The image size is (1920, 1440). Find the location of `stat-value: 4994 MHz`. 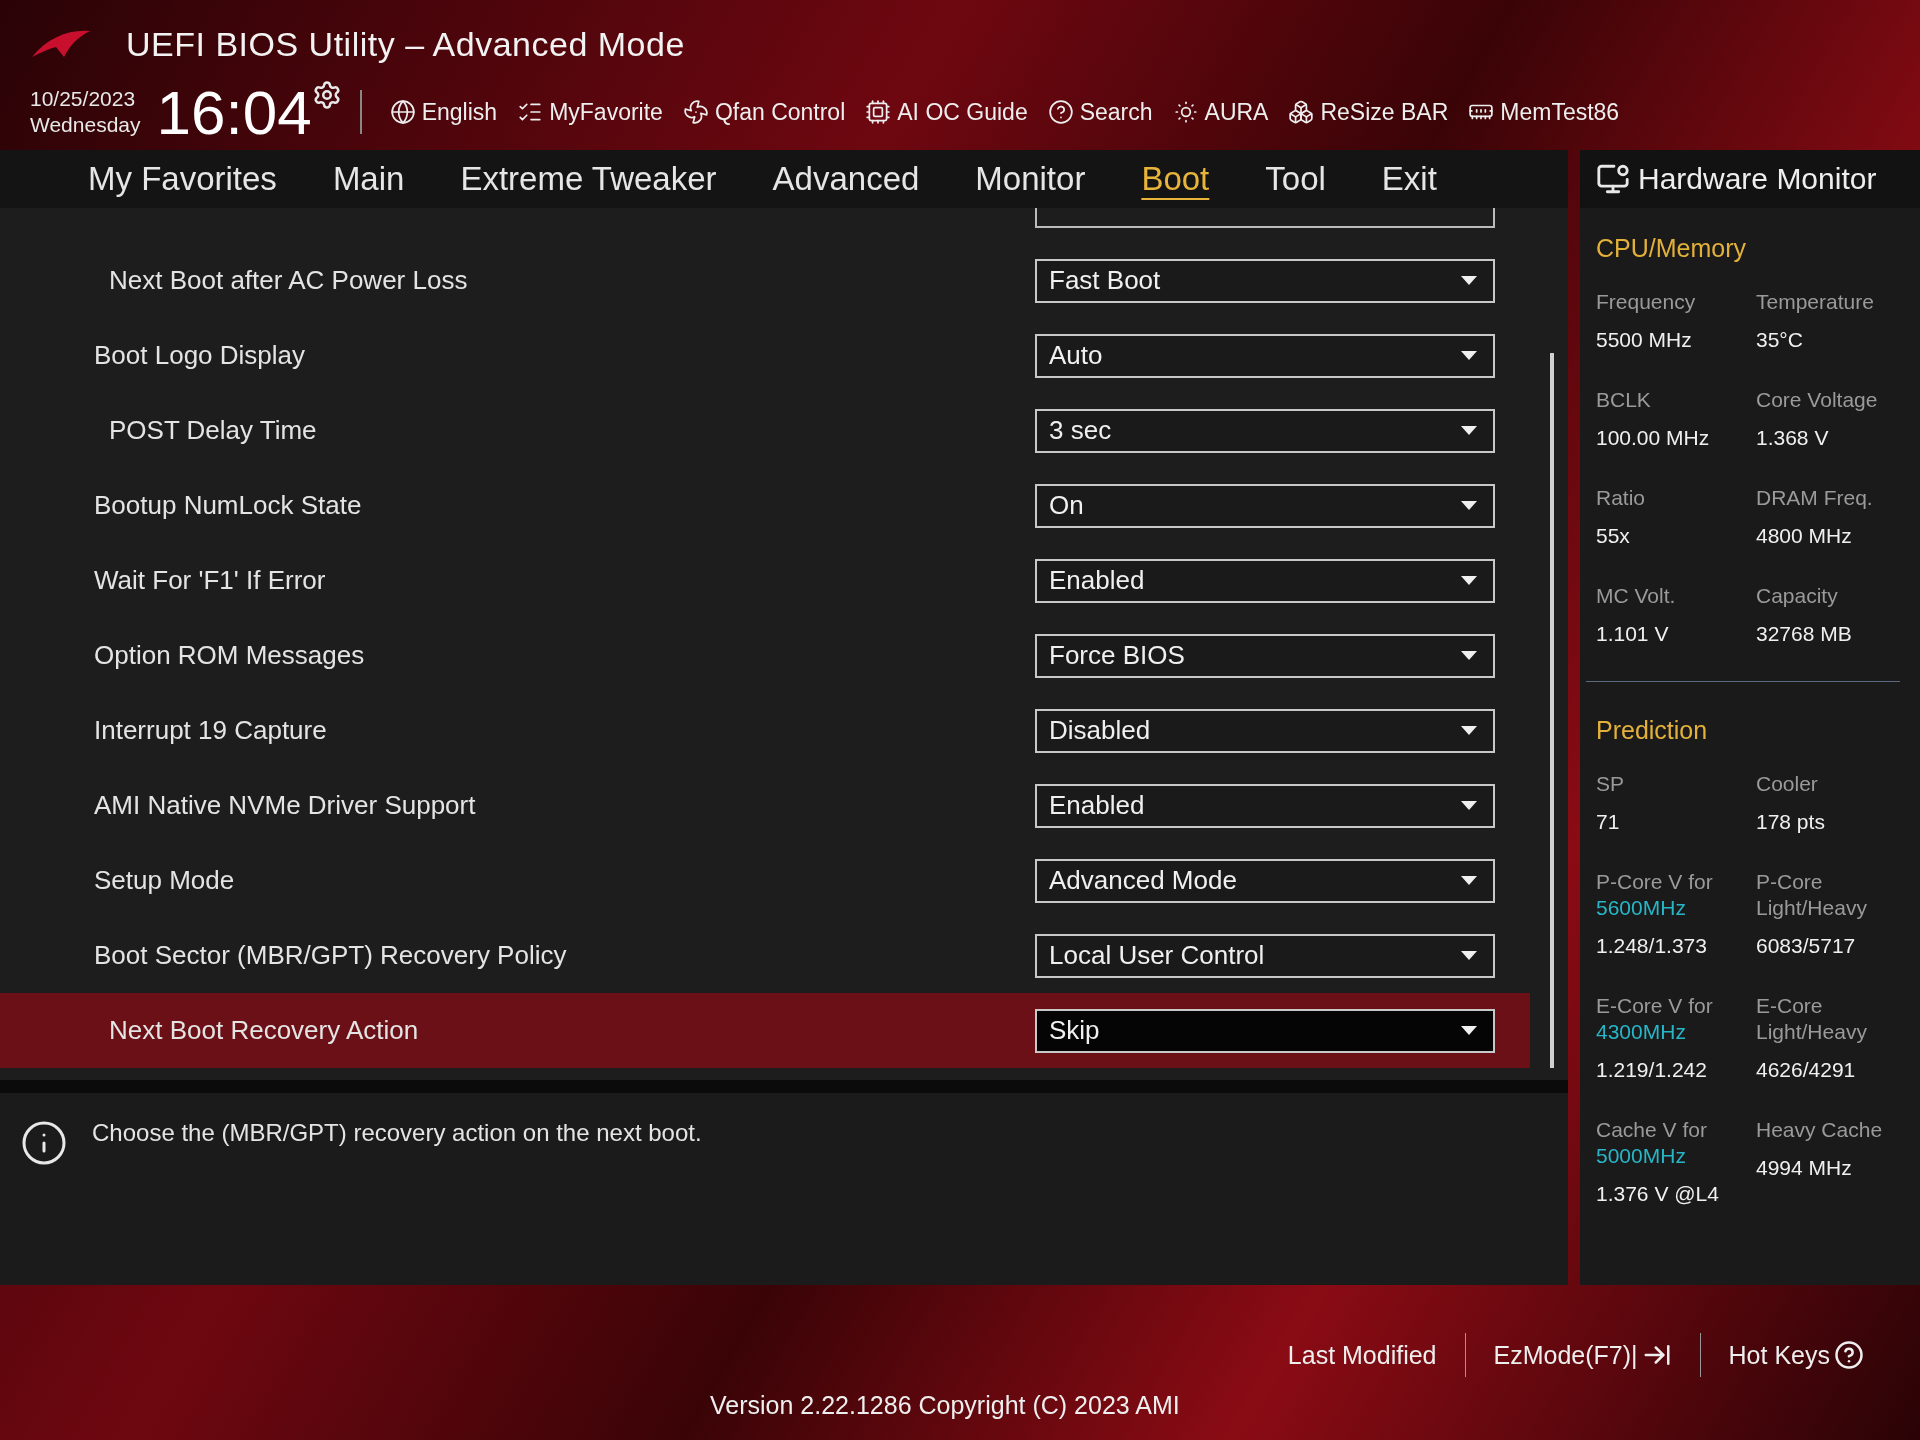

stat-value: 4994 MHz is located at coordinates (1804, 1168).